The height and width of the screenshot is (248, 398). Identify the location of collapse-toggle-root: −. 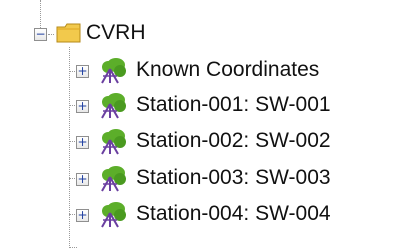
(40, 34).